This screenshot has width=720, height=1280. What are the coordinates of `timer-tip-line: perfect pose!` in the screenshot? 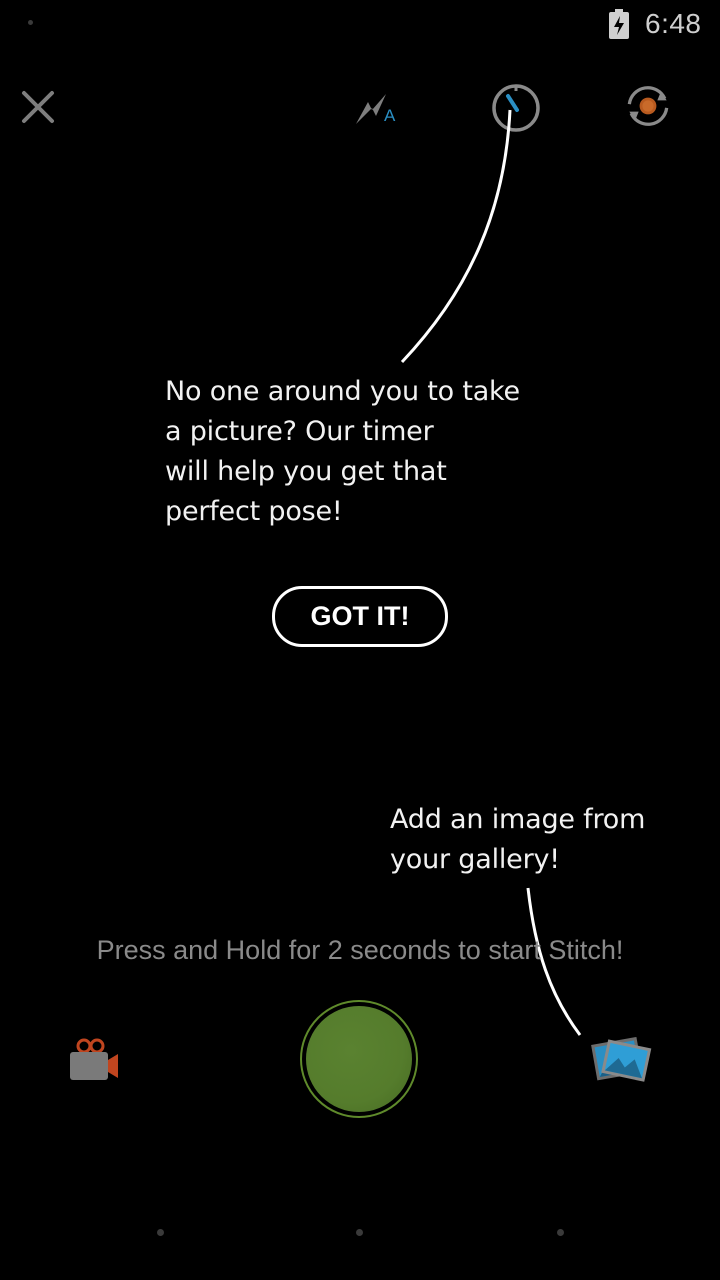 It's located at (254, 511).